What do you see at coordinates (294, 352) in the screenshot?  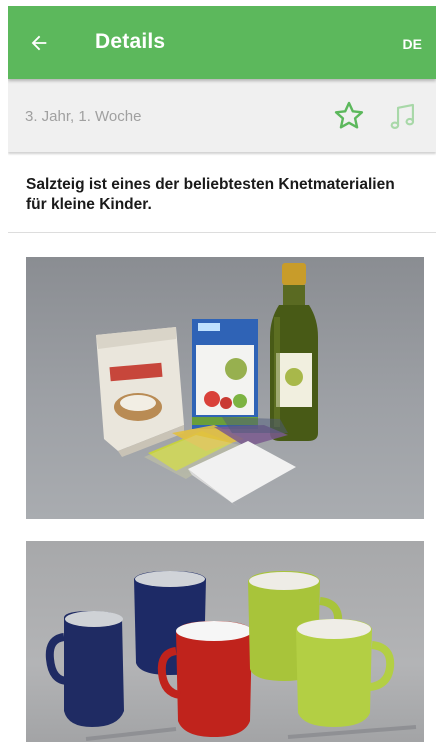 I see `oil-bottle-shape` at bounding box center [294, 352].